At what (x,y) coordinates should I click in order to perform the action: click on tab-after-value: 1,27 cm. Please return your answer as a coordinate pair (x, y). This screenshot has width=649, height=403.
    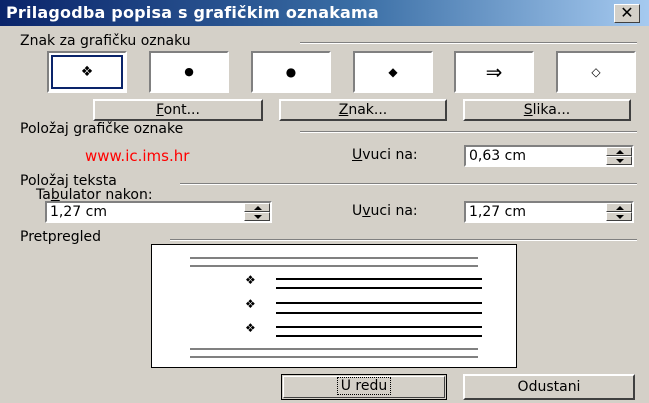
    Looking at the image, I should click on (78, 212).